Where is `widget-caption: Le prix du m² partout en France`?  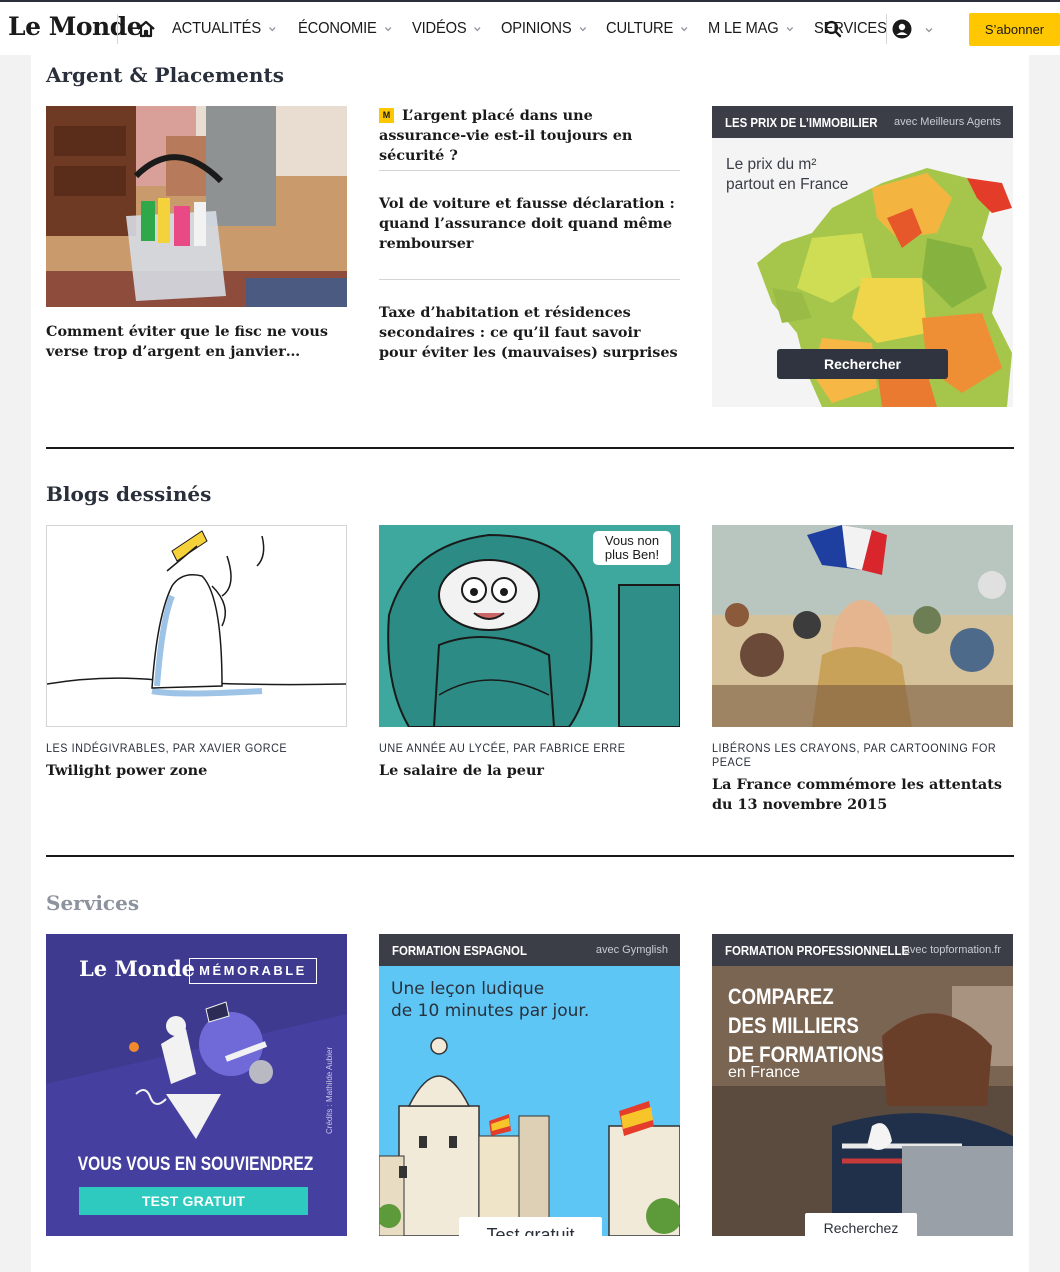
widget-caption: Le prix du m² partout en France is located at coordinates (787, 175).